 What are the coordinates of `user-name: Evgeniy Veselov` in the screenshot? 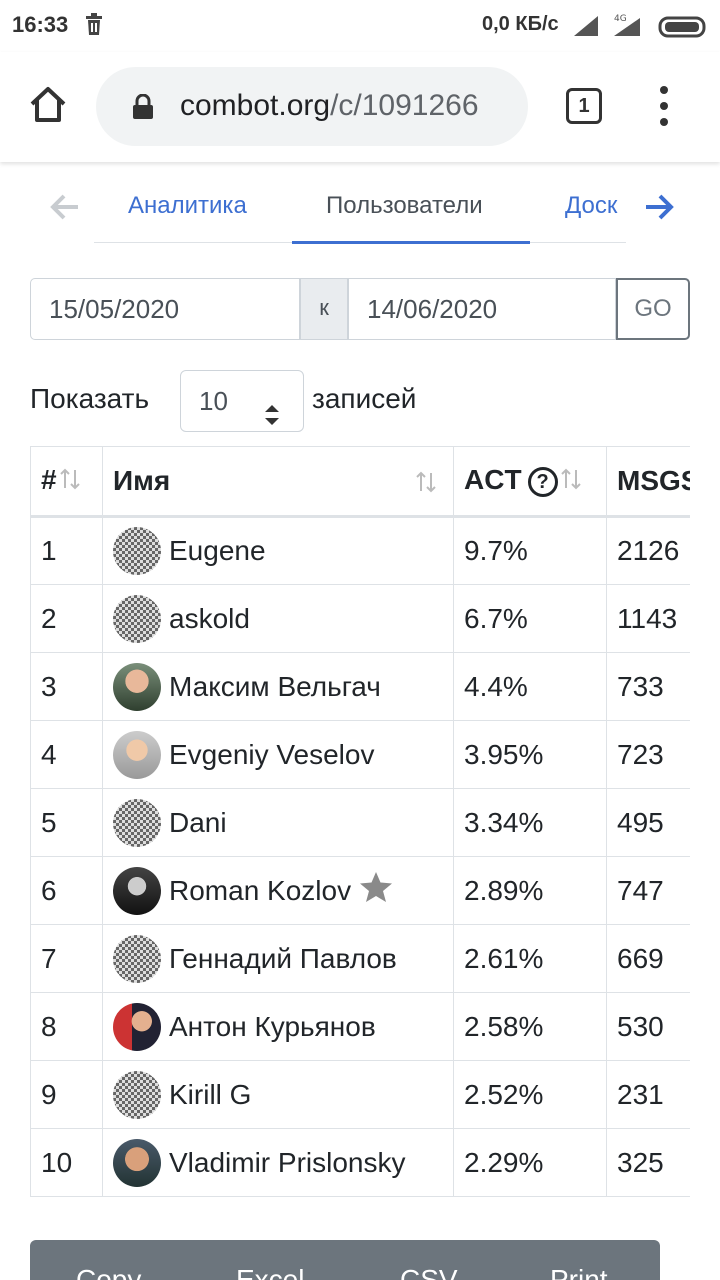 It's located at (271, 754).